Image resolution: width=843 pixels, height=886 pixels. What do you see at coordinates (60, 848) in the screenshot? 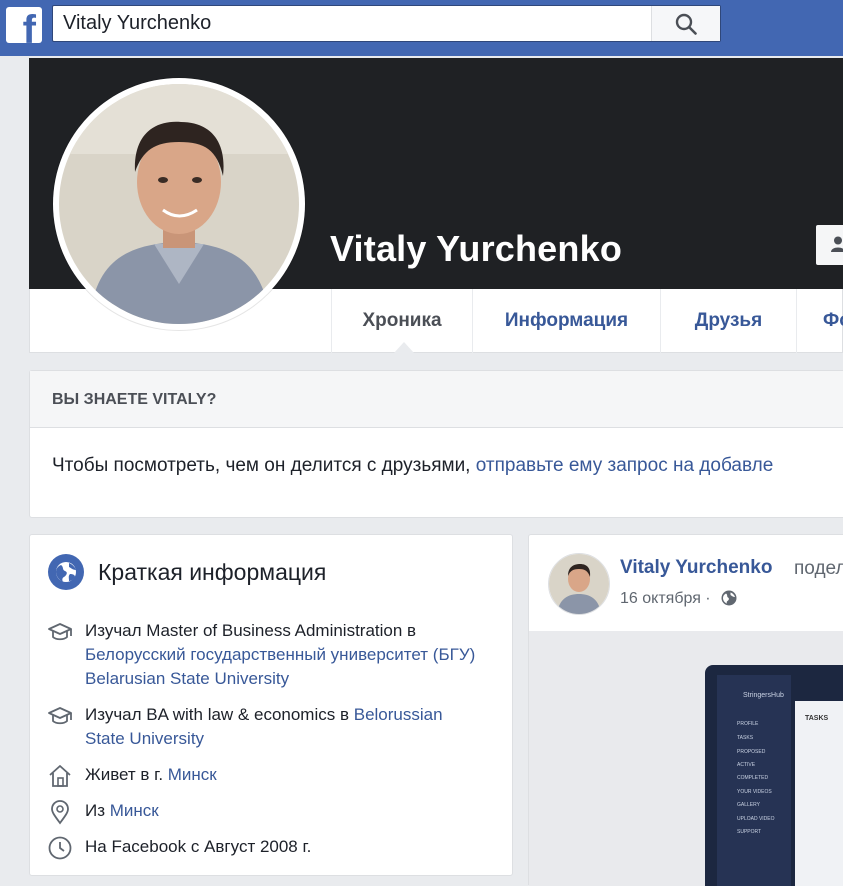
I see `clock-icon` at bounding box center [60, 848].